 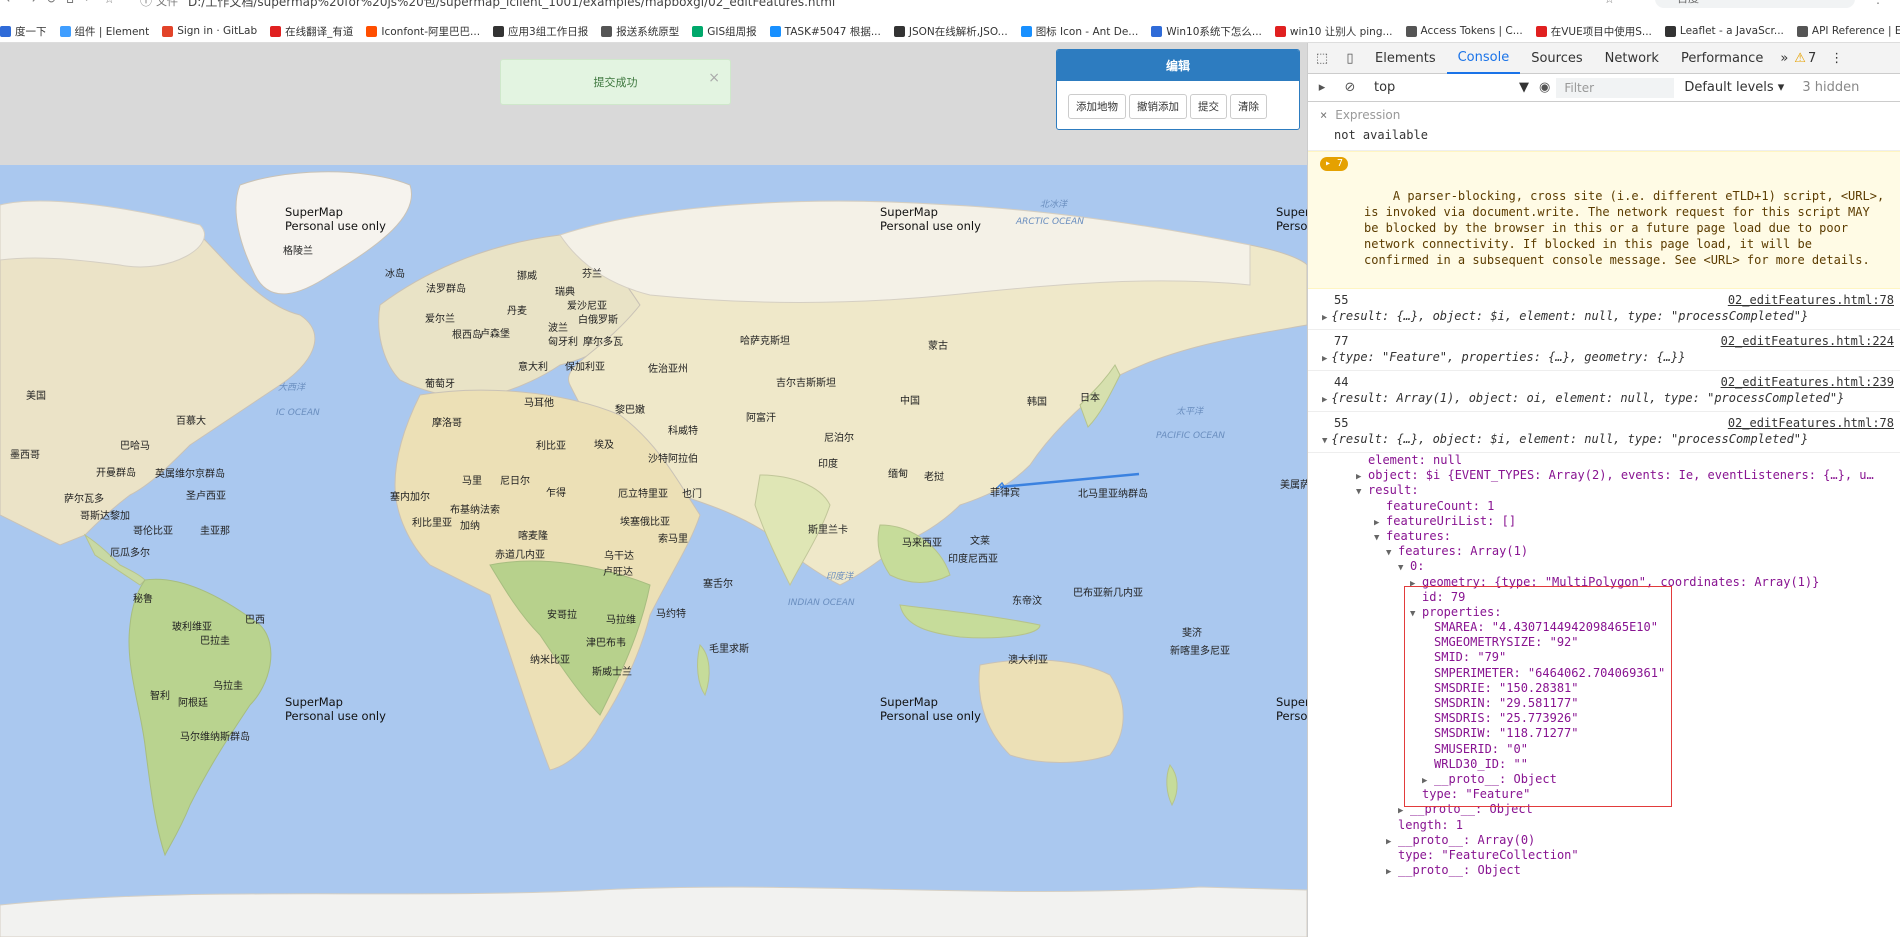 I want to click on device-toolbar-icon: ▯, so click(x=1350, y=58).